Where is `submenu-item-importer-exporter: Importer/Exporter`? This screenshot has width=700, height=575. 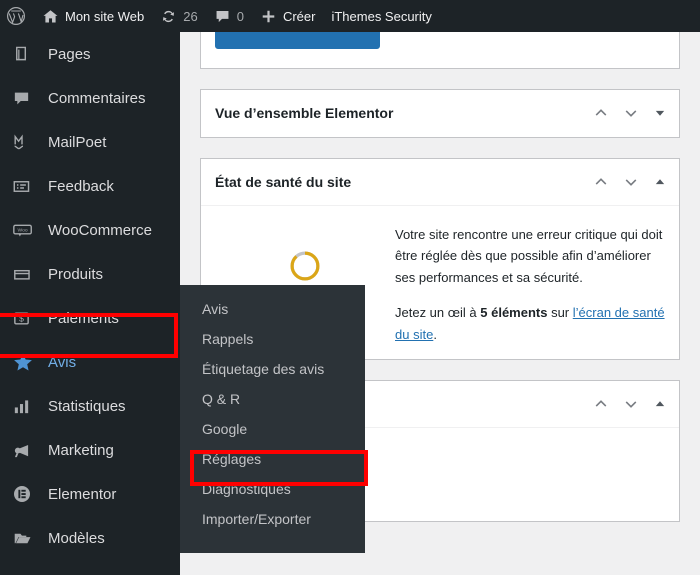 submenu-item-importer-exporter: Importer/Exporter is located at coordinates (272, 519).